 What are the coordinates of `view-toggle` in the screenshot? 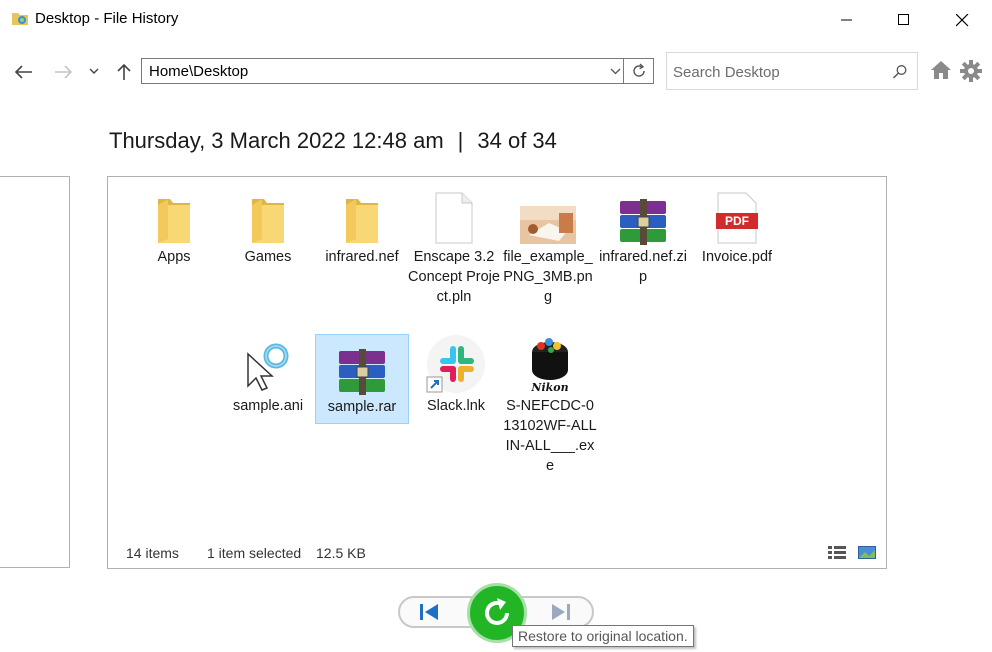 It's located at (852, 552).